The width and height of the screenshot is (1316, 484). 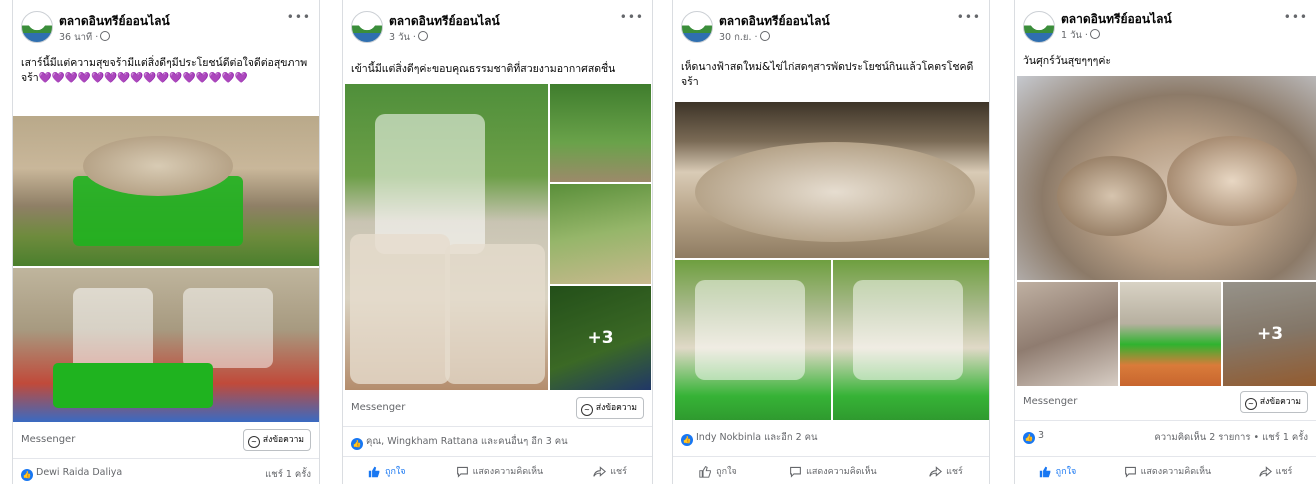 I want to click on post-time: 1 วัน ·, so click(x=1080, y=35).